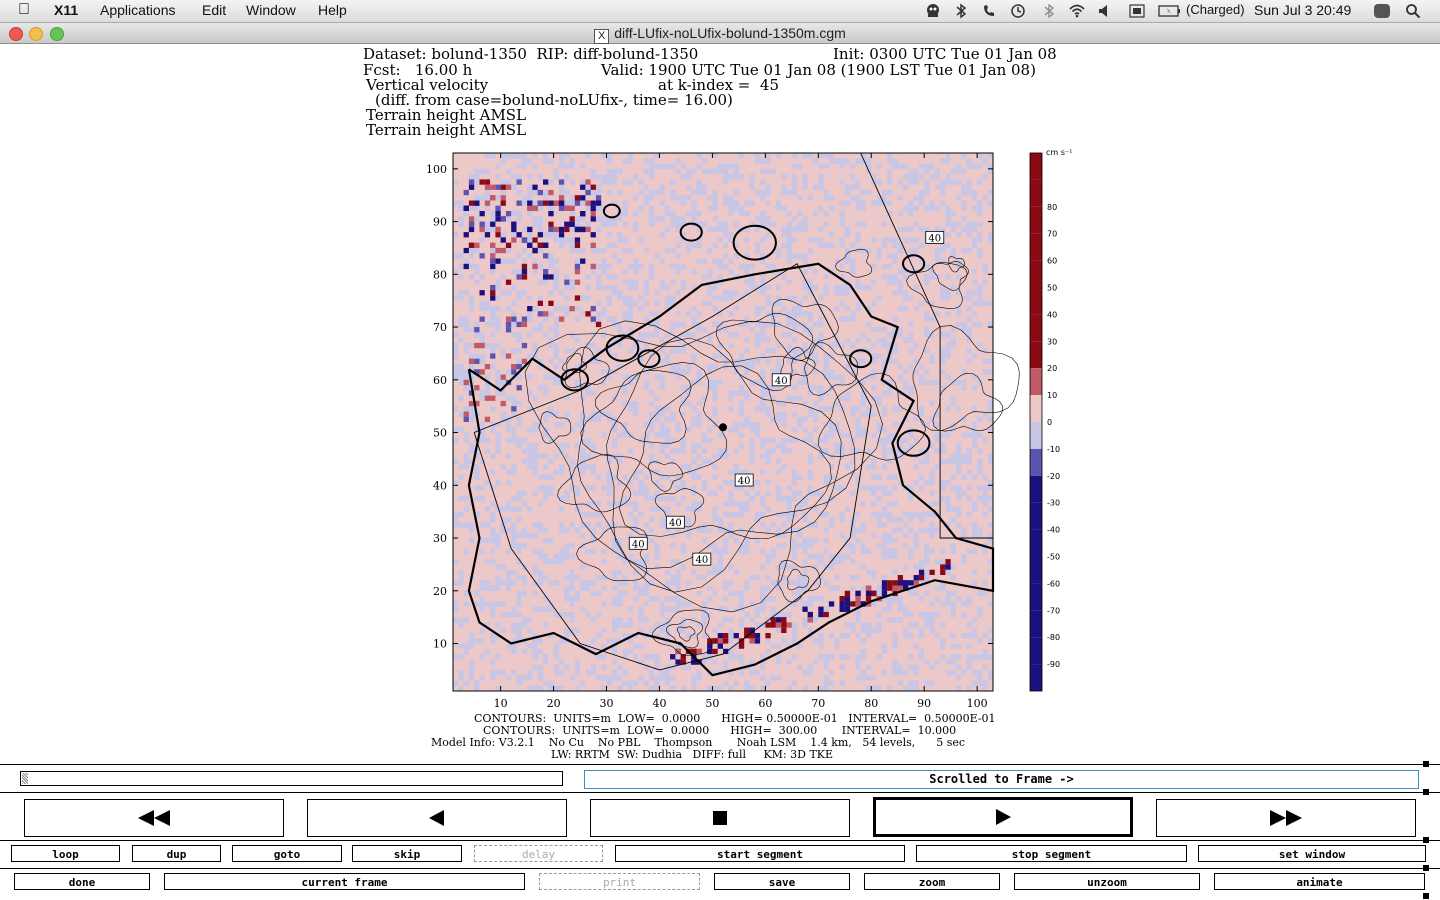  Describe the element at coordinates (933, 11) in the screenshot. I see `ghost-icon` at that location.